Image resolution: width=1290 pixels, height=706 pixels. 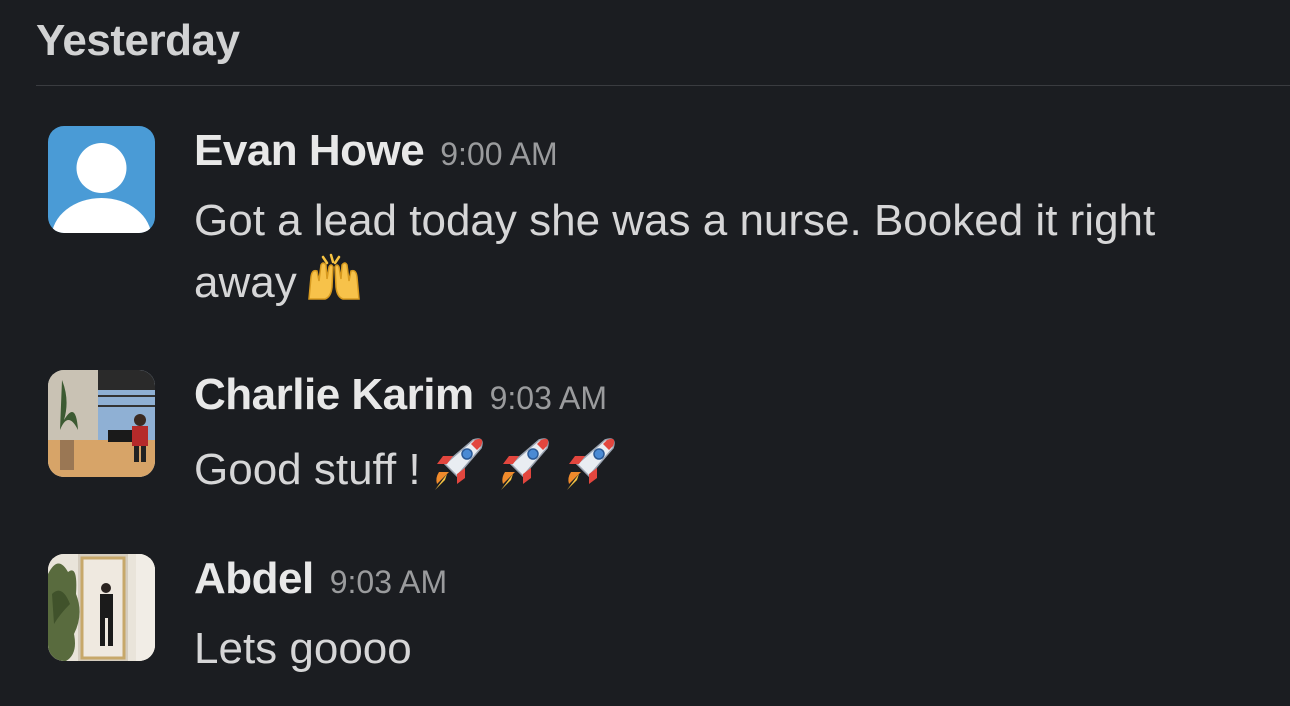 I want to click on author-name: Abdel, so click(x=254, y=579).